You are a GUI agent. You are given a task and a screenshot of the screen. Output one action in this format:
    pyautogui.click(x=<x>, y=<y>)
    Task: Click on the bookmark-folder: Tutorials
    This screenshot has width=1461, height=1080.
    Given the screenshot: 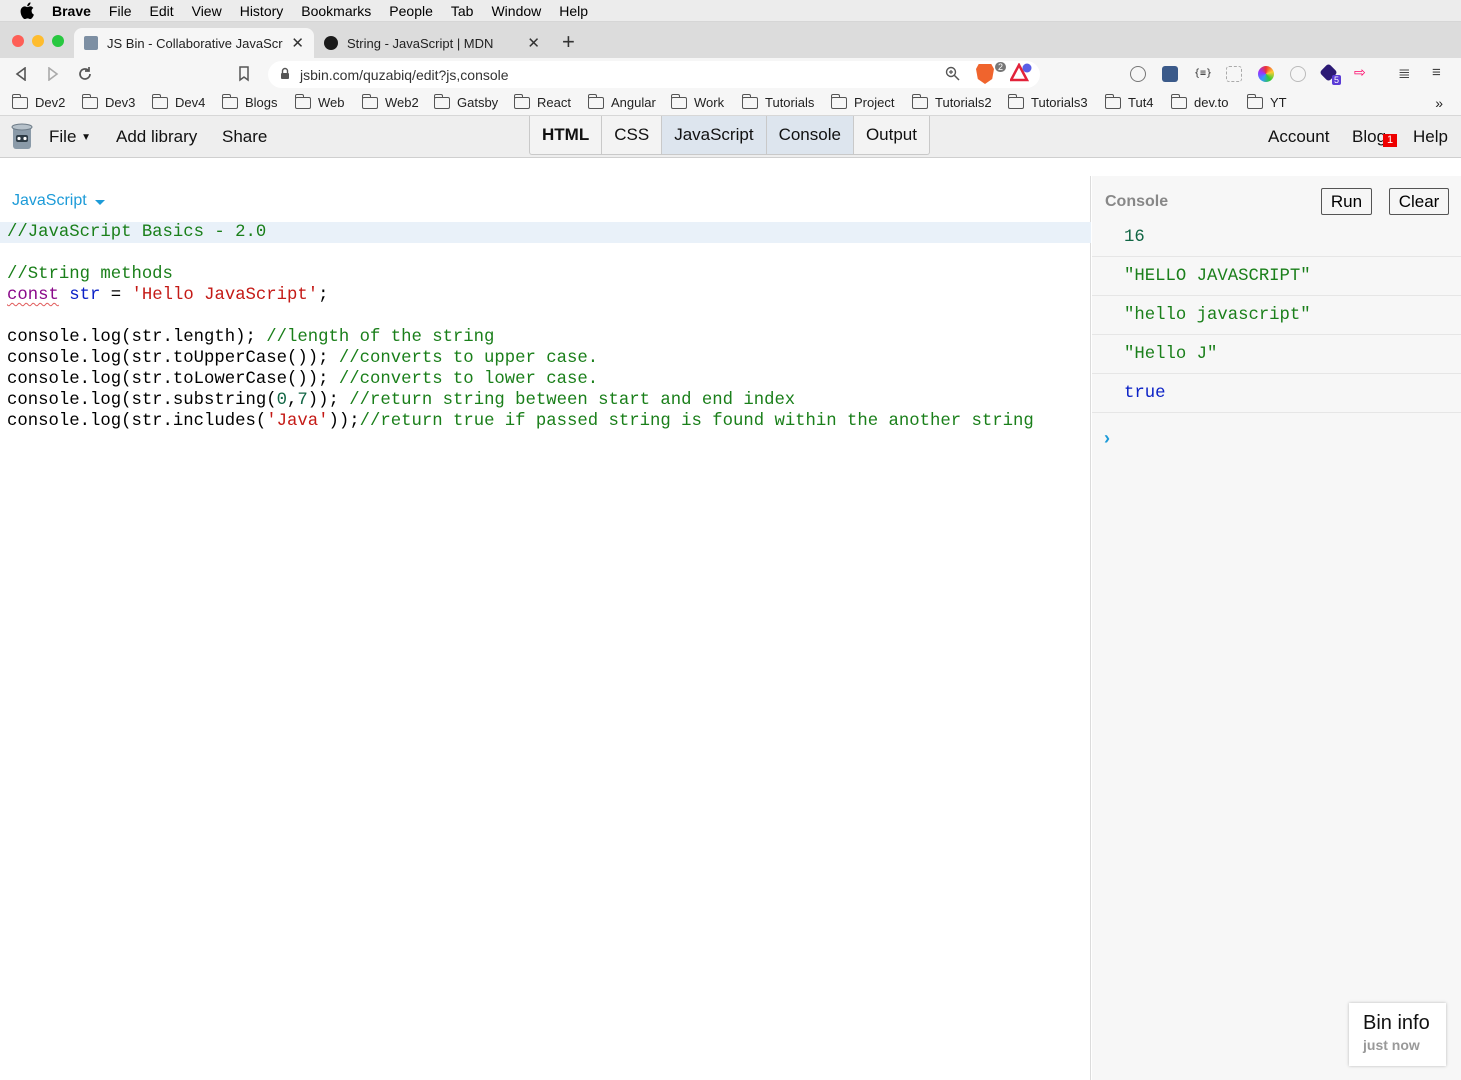 What is the action you would take?
    pyautogui.click(x=778, y=101)
    